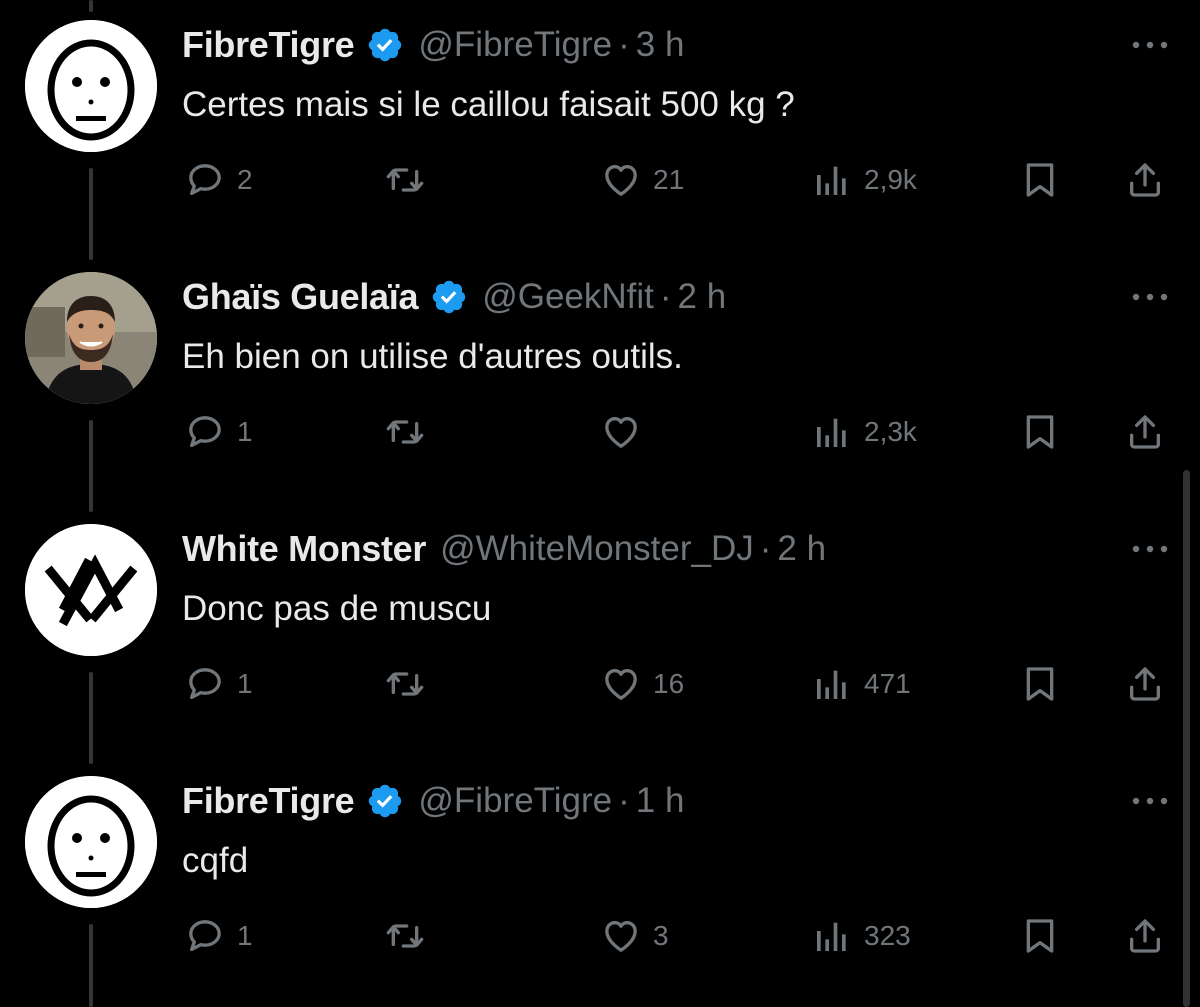 Image resolution: width=1200 pixels, height=1007 pixels. Describe the element at coordinates (245, 179) in the screenshot. I see `reply-count: 2` at that location.